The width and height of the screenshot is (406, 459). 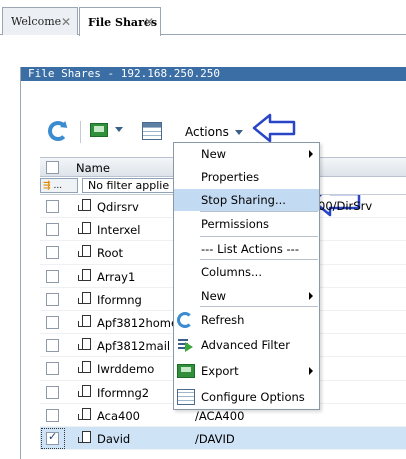 I want to click on share-name: Aca400, so click(x=118, y=415).